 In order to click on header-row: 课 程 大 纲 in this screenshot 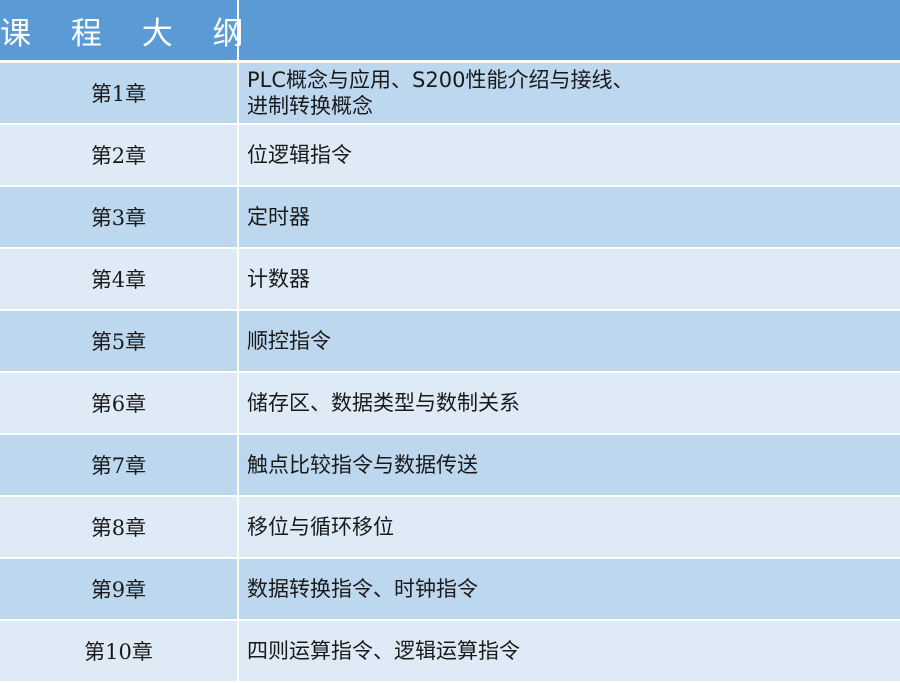, I will do `click(450, 31)`.